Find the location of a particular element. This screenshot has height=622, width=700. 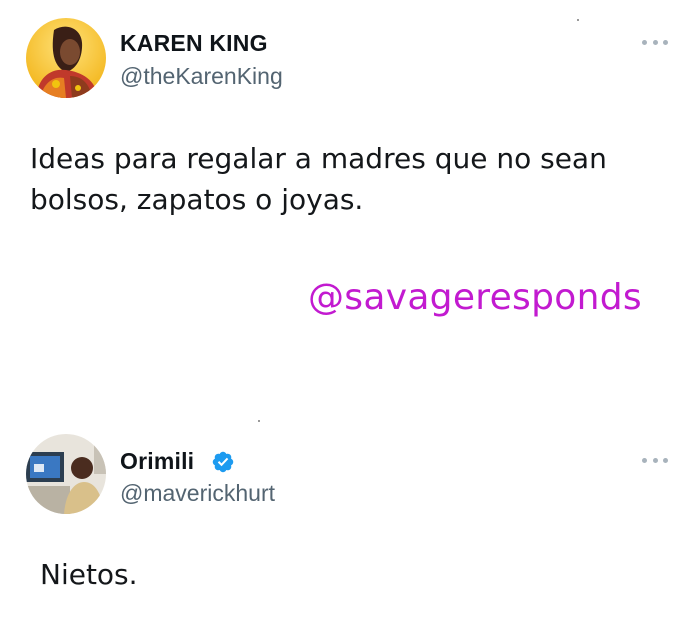

tweet-text: Nietos. is located at coordinates (89, 574).